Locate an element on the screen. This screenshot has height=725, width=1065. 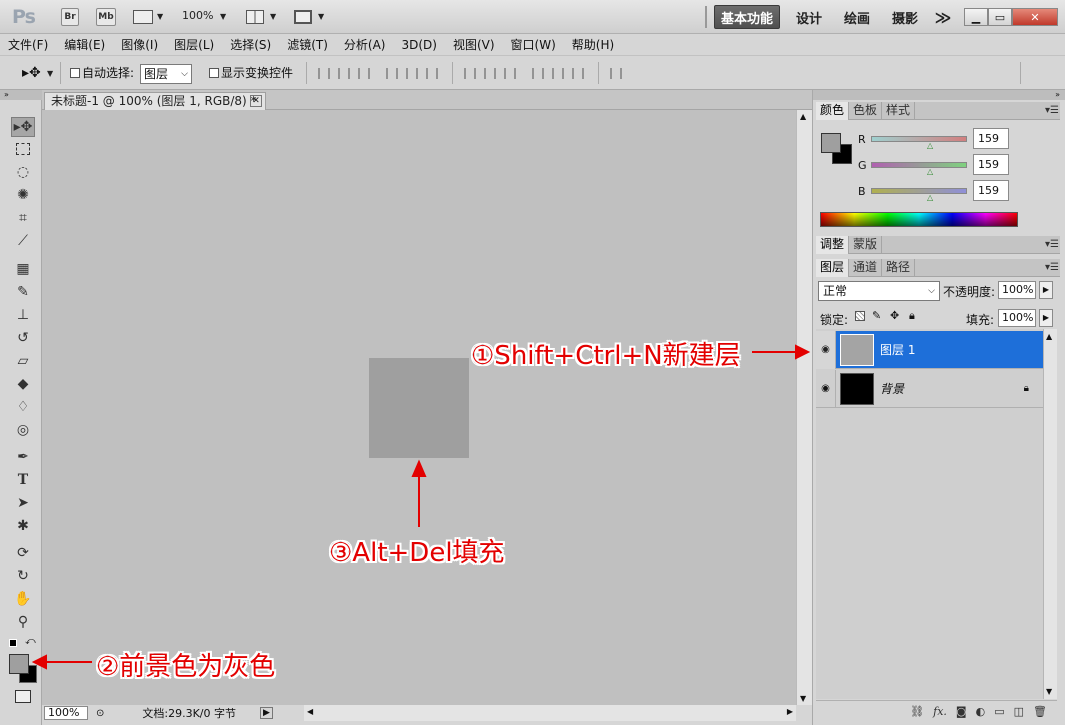
annotation-step-3: ③Alt+Del填充 is located at coordinates (417, 553).